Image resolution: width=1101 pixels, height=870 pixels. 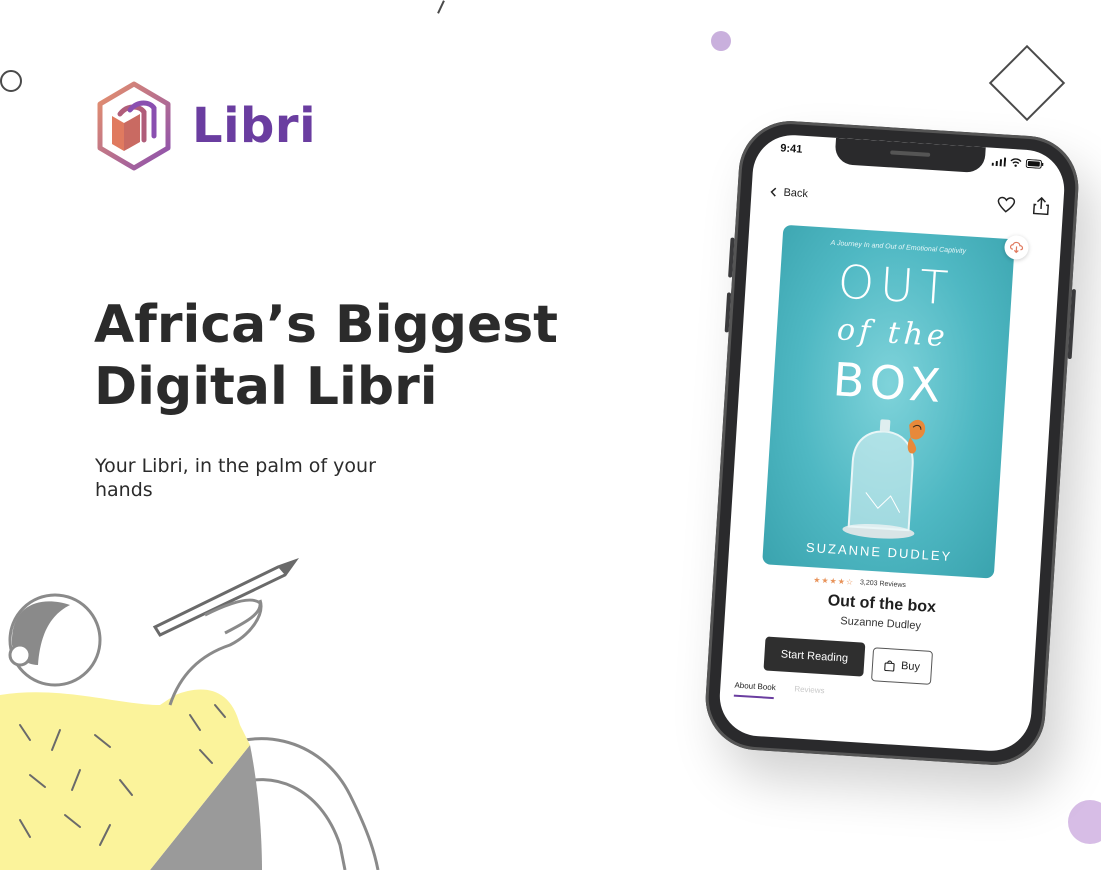 What do you see at coordinates (755, 687) in the screenshot?
I see `tab-about-book: About Book` at bounding box center [755, 687].